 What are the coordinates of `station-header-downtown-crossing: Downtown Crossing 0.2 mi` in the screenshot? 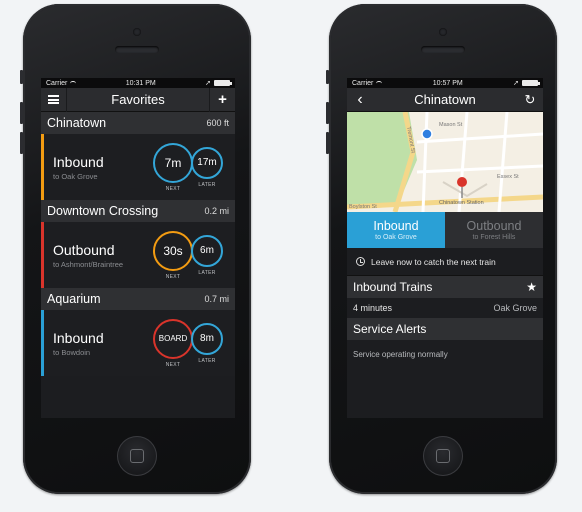 It's located at (138, 211).